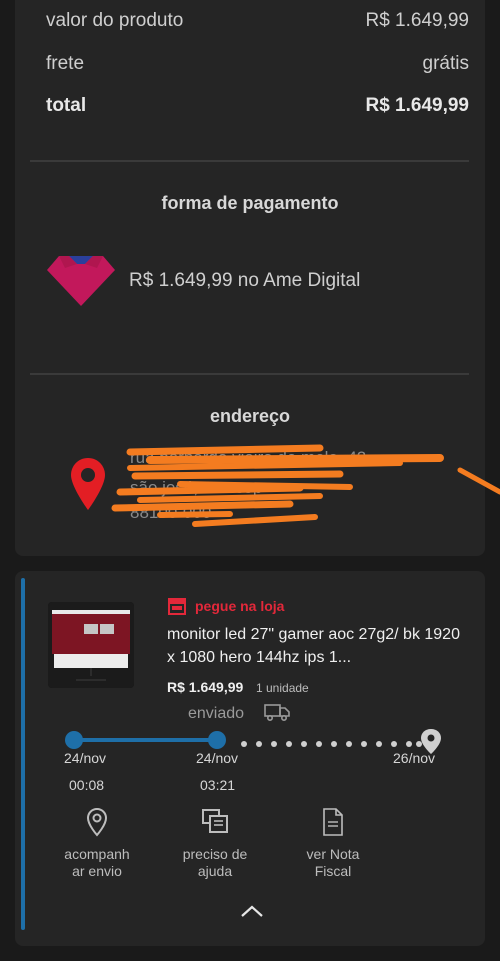  I want to click on invoice-document-icon, so click(333, 822).